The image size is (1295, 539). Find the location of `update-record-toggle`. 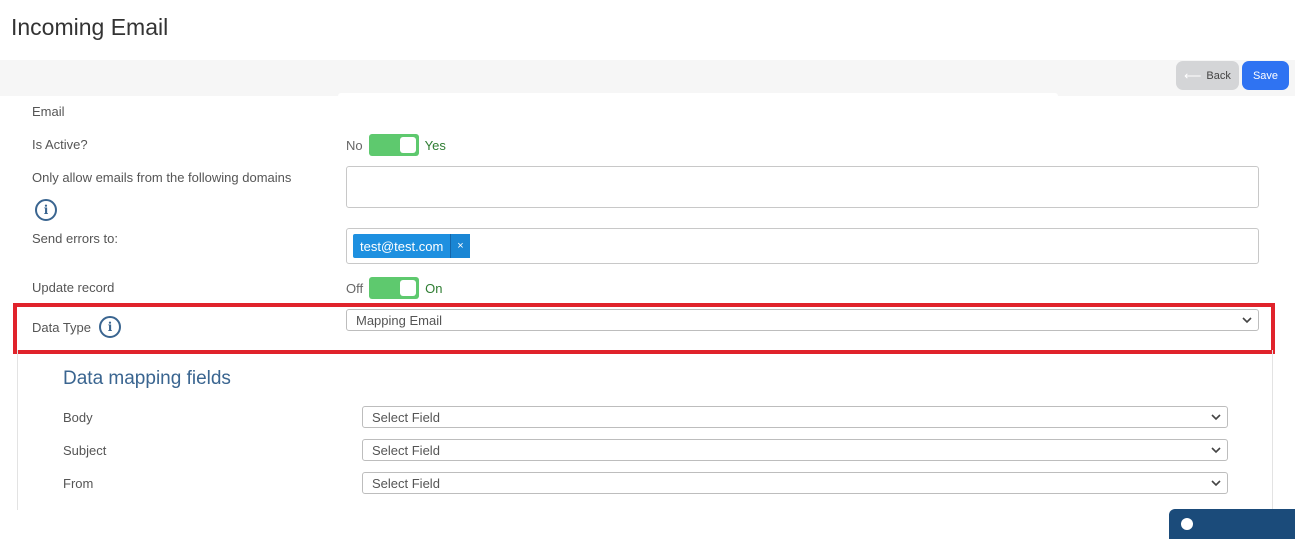

update-record-toggle is located at coordinates (394, 288).